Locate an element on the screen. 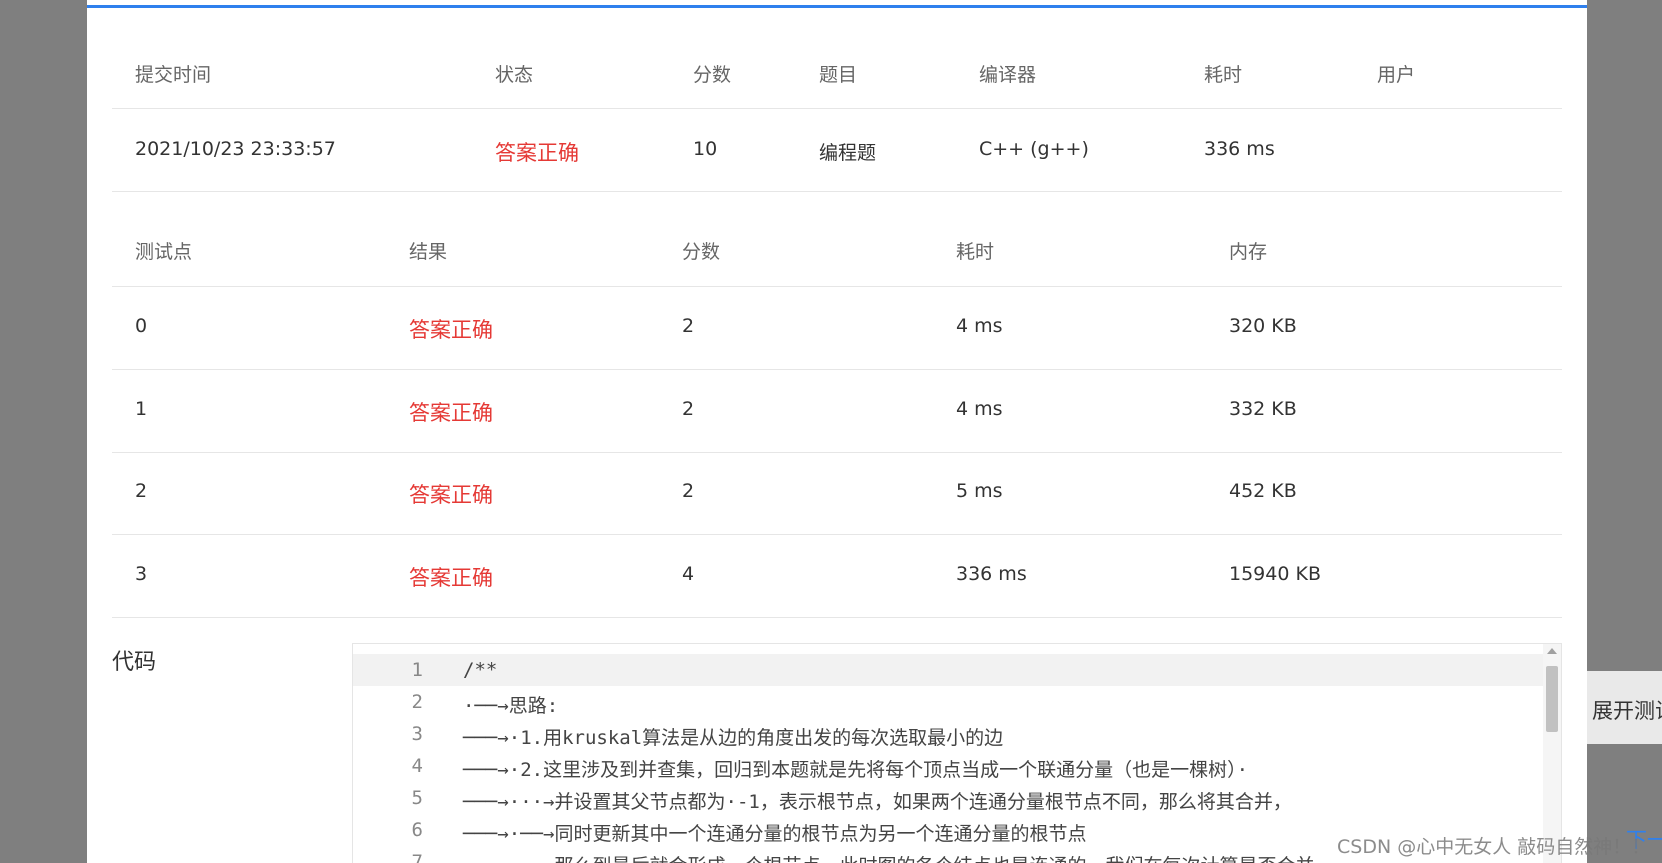  code-text: ───→·1.用kruskal算法是从边的角度出发的每次选取最小的边 is located at coordinates (733, 738).